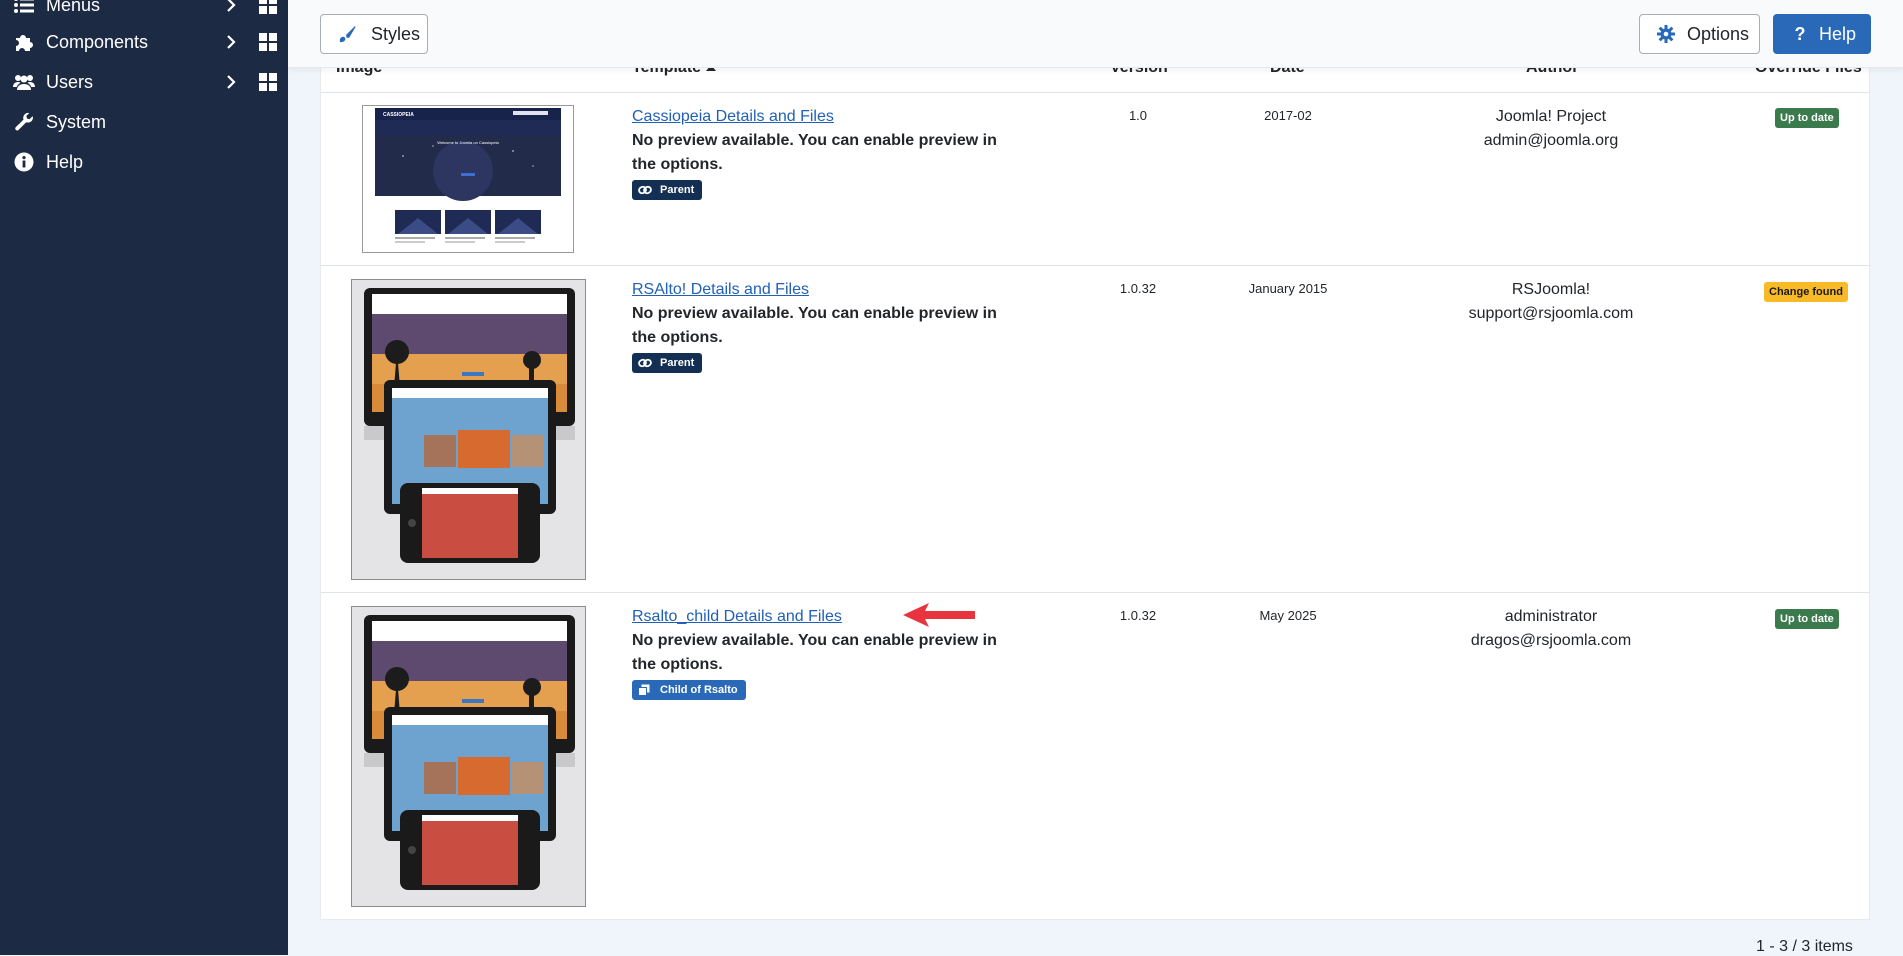 The image size is (1903, 956). I want to click on styles-button: Styles, so click(374, 34).